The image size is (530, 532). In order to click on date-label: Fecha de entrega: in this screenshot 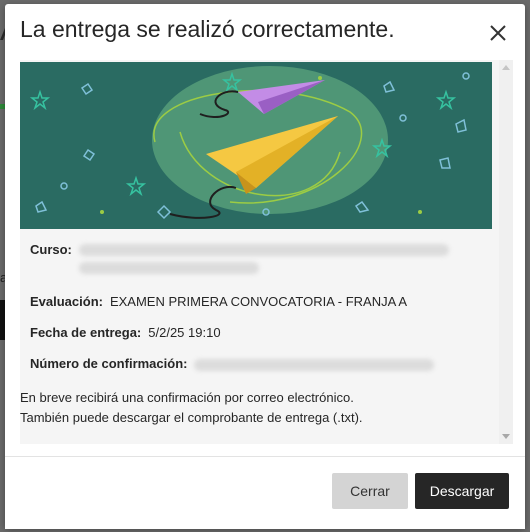, I will do `click(86, 332)`.